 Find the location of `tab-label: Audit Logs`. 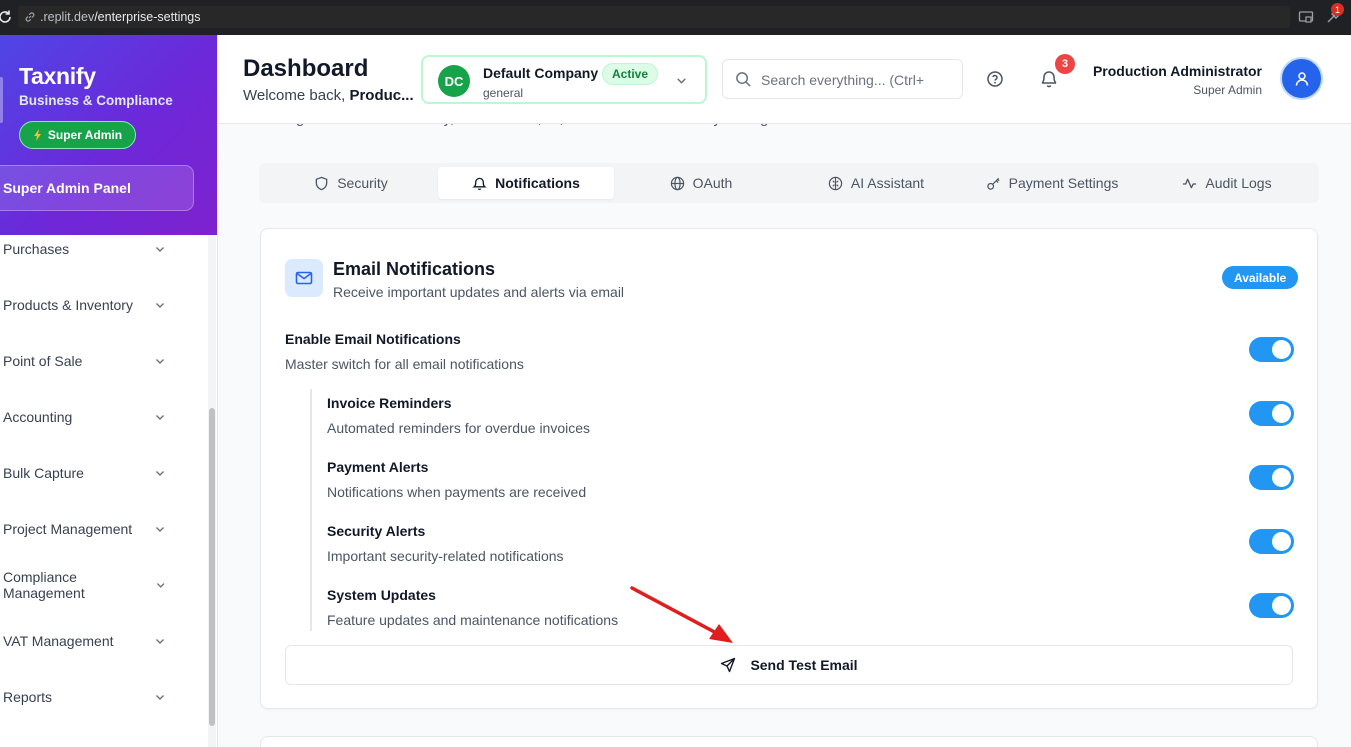

tab-label: Audit Logs is located at coordinates (1238, 183).